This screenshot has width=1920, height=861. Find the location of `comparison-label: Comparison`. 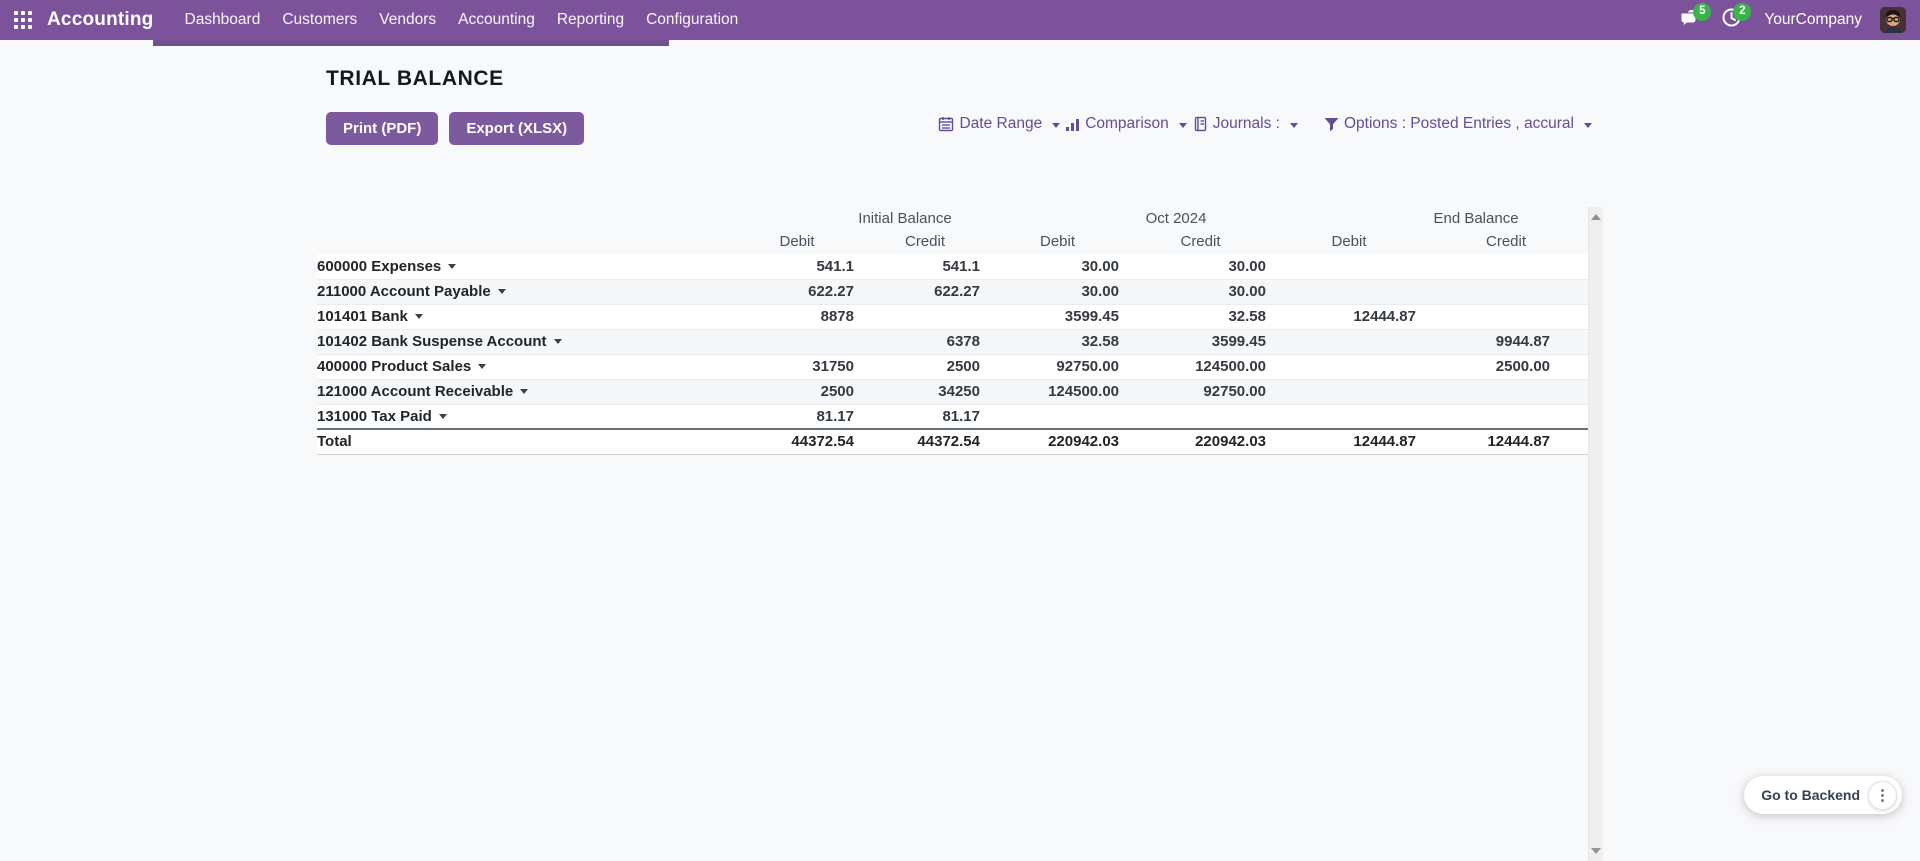

comparison-label: Comparison is located at coordinates (1127, 123).